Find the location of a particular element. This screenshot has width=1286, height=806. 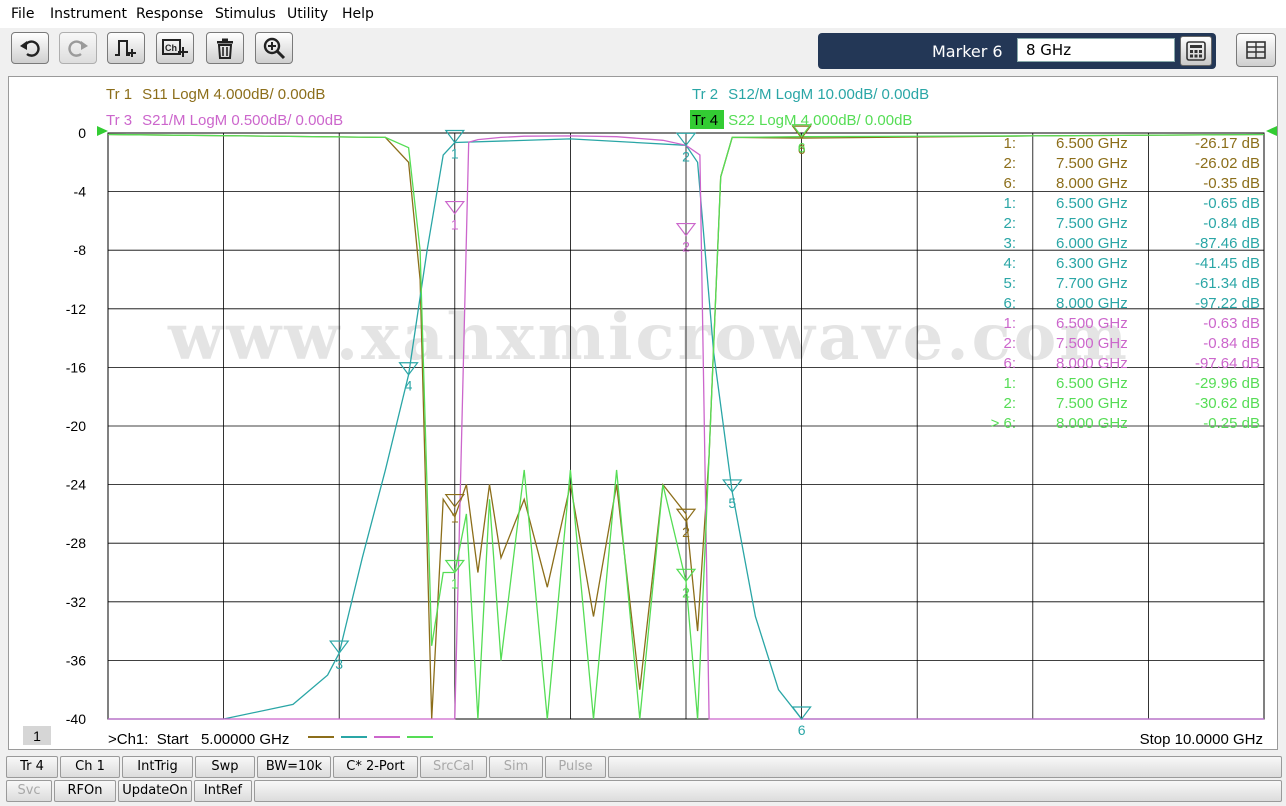

stop-frequency: Stop 10.0000 GHz is located at coordinates (1201, 739).